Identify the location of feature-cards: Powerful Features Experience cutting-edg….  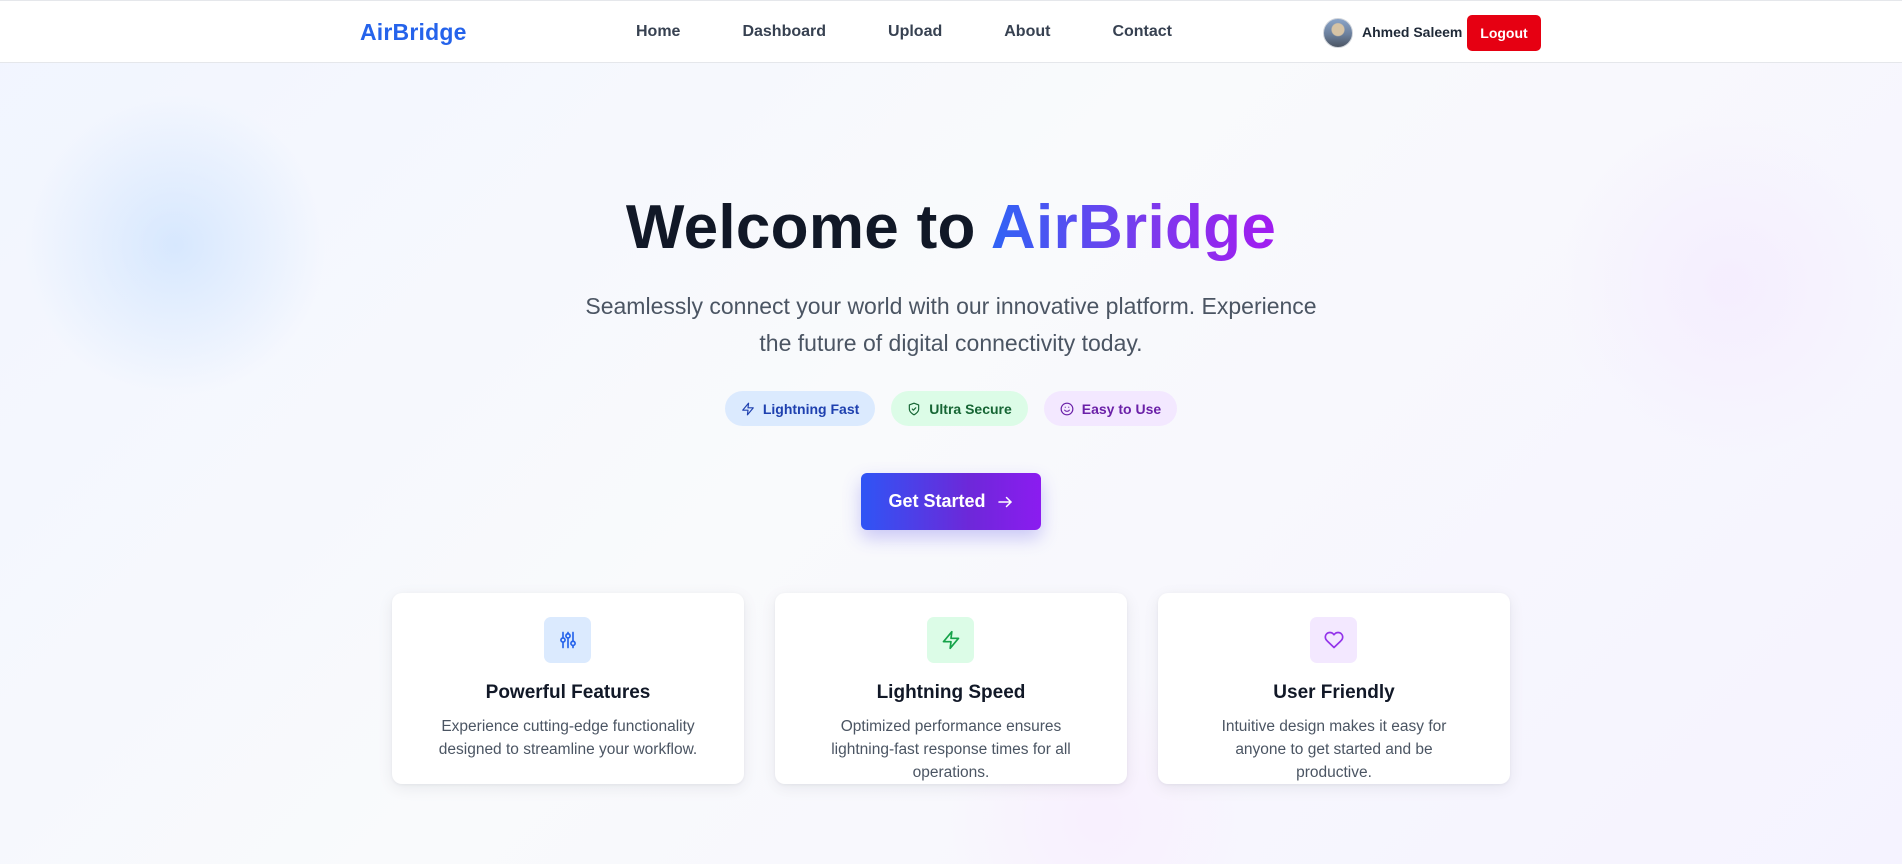
(951, 688).